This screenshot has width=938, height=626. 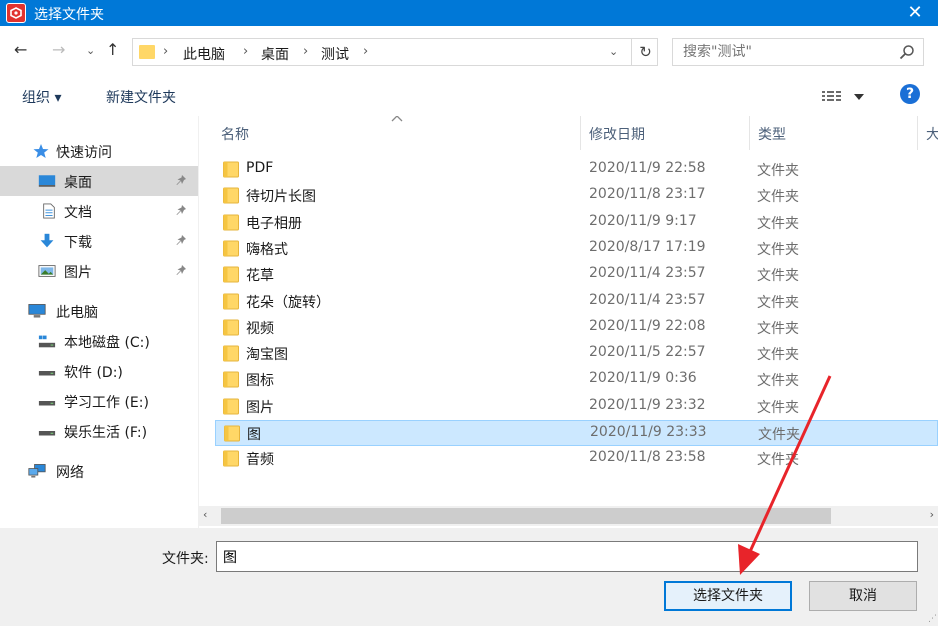 What do you see at coordinates (260, 328) in the screenshot?
I see `file-name: 视频` at bounding box center [260, 328].